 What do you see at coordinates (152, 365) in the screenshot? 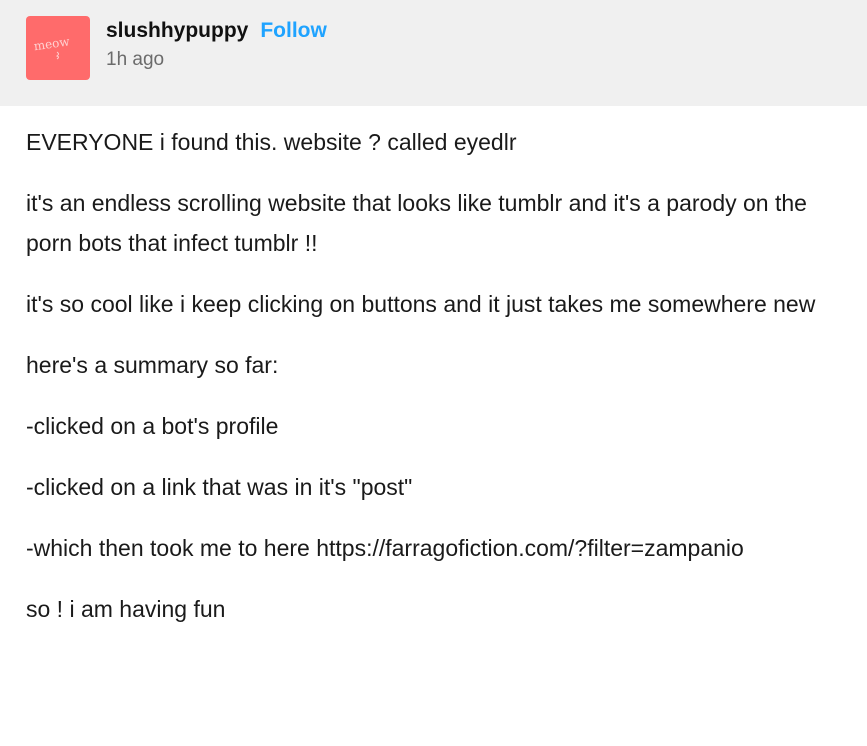
I see `post-paragraph: here's a summary so far:` at bounding box center [152, 365].